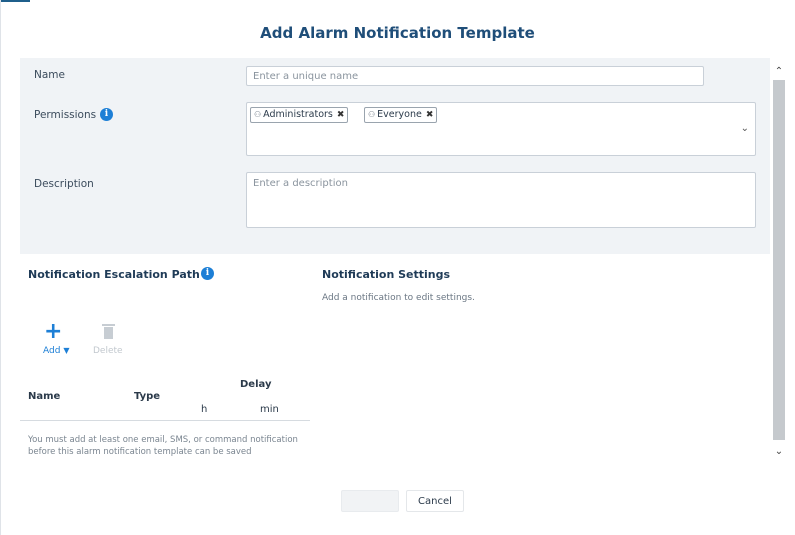 The image size is (795, 535). I want to click on permissions-info-icon: i, so click(106, 114).